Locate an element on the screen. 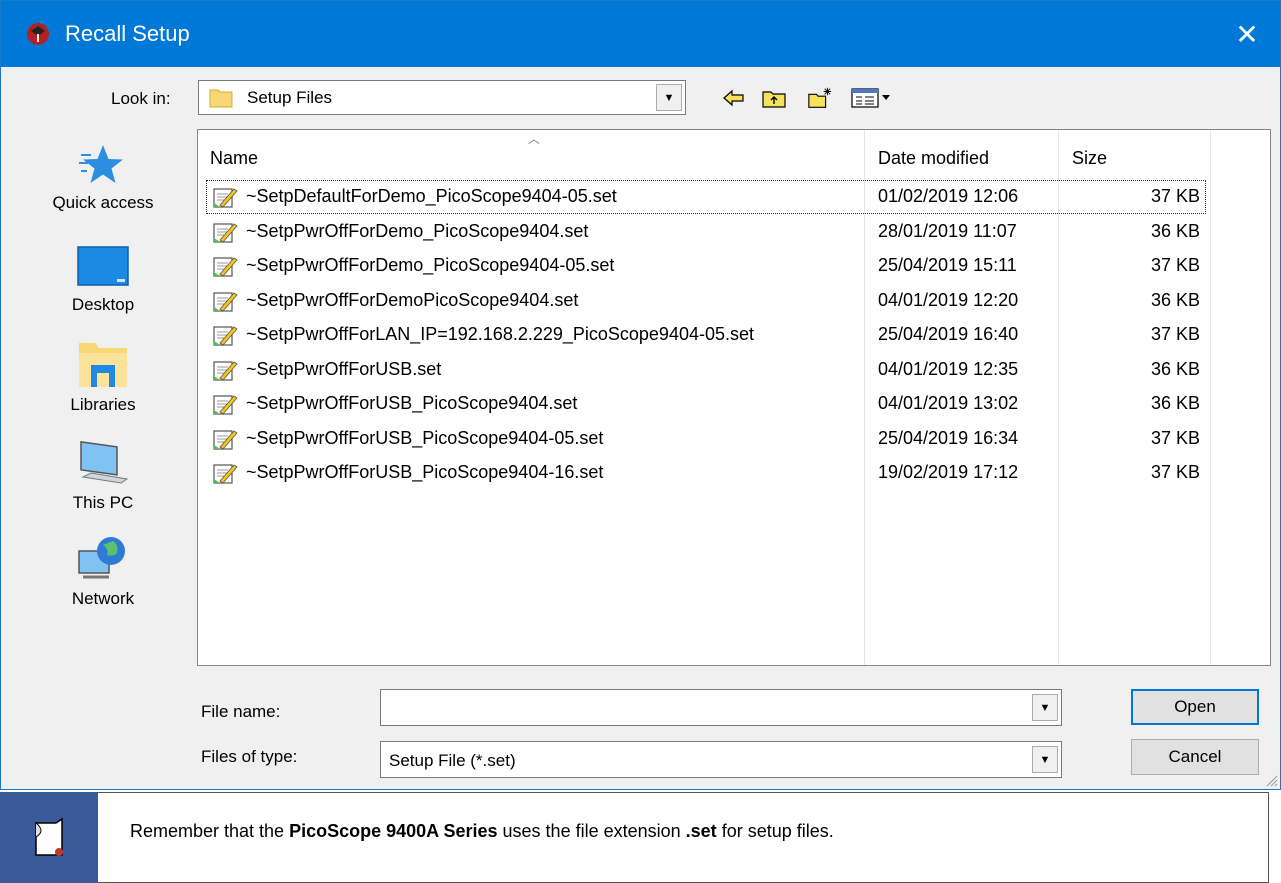 This screenshot has height=883, width=1281. filename-field: ▼ is located at coordinates (721, 707).